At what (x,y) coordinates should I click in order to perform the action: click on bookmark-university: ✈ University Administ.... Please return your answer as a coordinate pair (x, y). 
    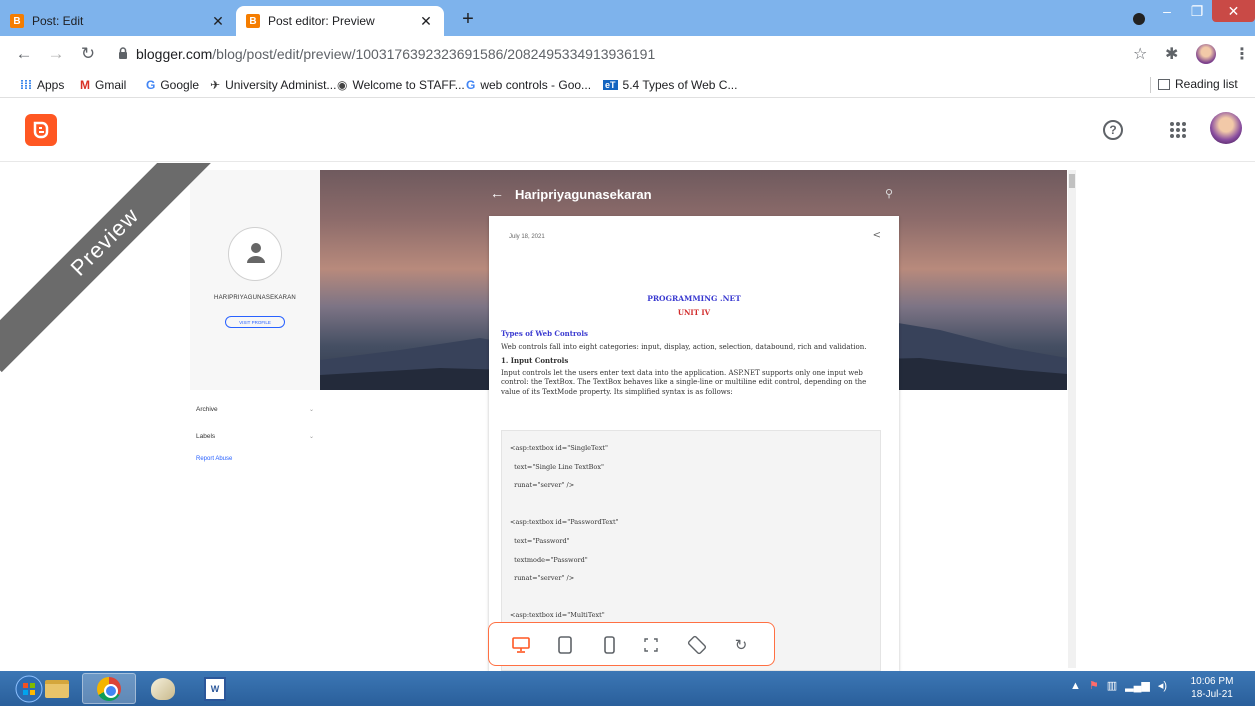
    Looking at the image, I should click on (273, 85).